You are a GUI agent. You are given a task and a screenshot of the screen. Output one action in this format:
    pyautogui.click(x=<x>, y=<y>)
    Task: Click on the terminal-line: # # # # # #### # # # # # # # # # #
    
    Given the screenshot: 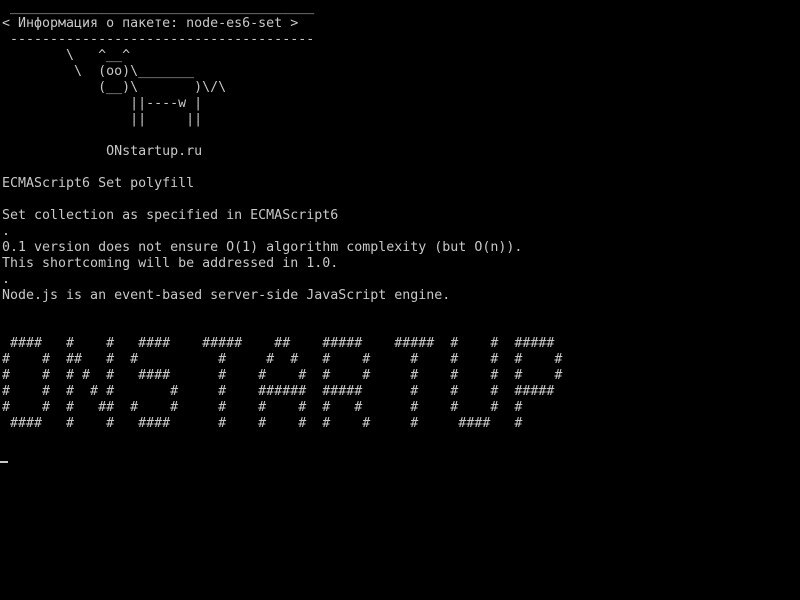 What is the action you would take?
    pyautogui.click(x=282, y=375)
    